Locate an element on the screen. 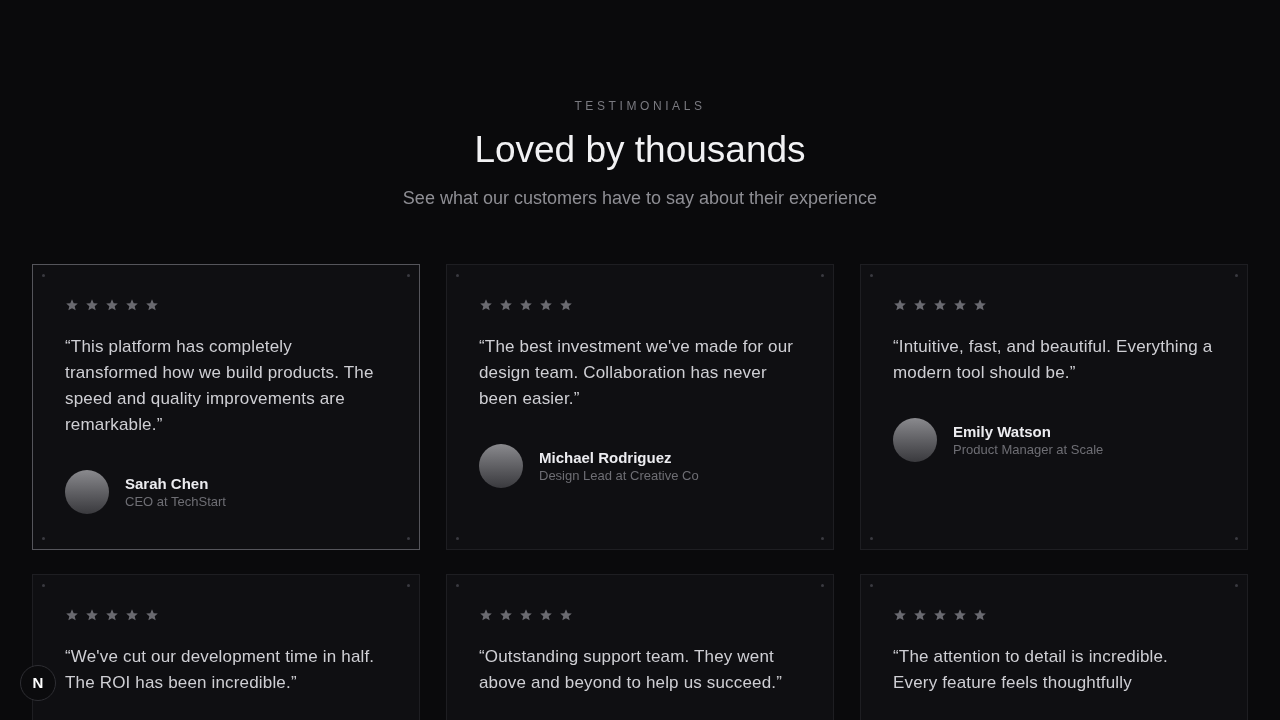 Image resolution: width=1280 pixels, height=720 pixels. dev-badge: N is located at coordinates (38, 683).